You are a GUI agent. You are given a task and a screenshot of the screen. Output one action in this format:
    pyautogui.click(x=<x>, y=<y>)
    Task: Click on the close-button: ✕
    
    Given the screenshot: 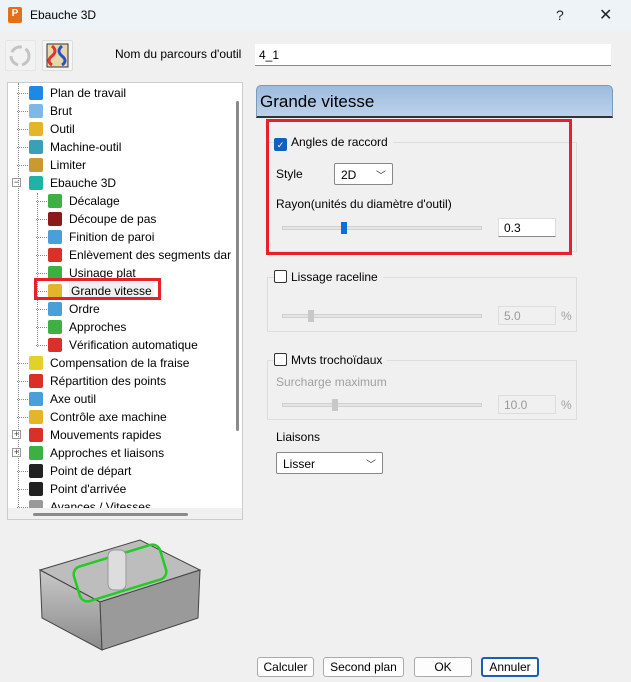 What is the action you would take?
    pyautogui.click(x=605, y=15)
    